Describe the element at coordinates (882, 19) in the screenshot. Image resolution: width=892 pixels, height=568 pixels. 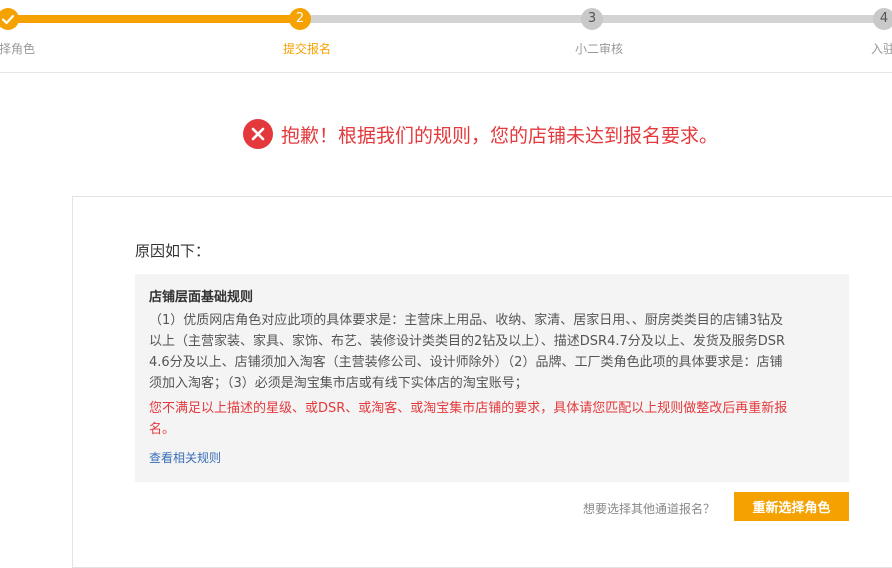
I see `step-4-number: 4` at that location.